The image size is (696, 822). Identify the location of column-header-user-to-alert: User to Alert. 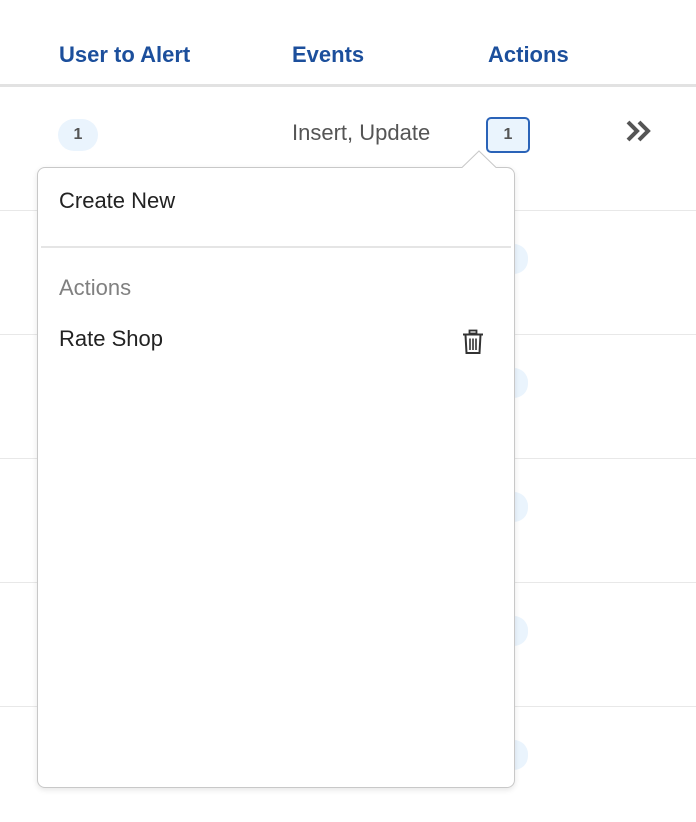
(124, 55).